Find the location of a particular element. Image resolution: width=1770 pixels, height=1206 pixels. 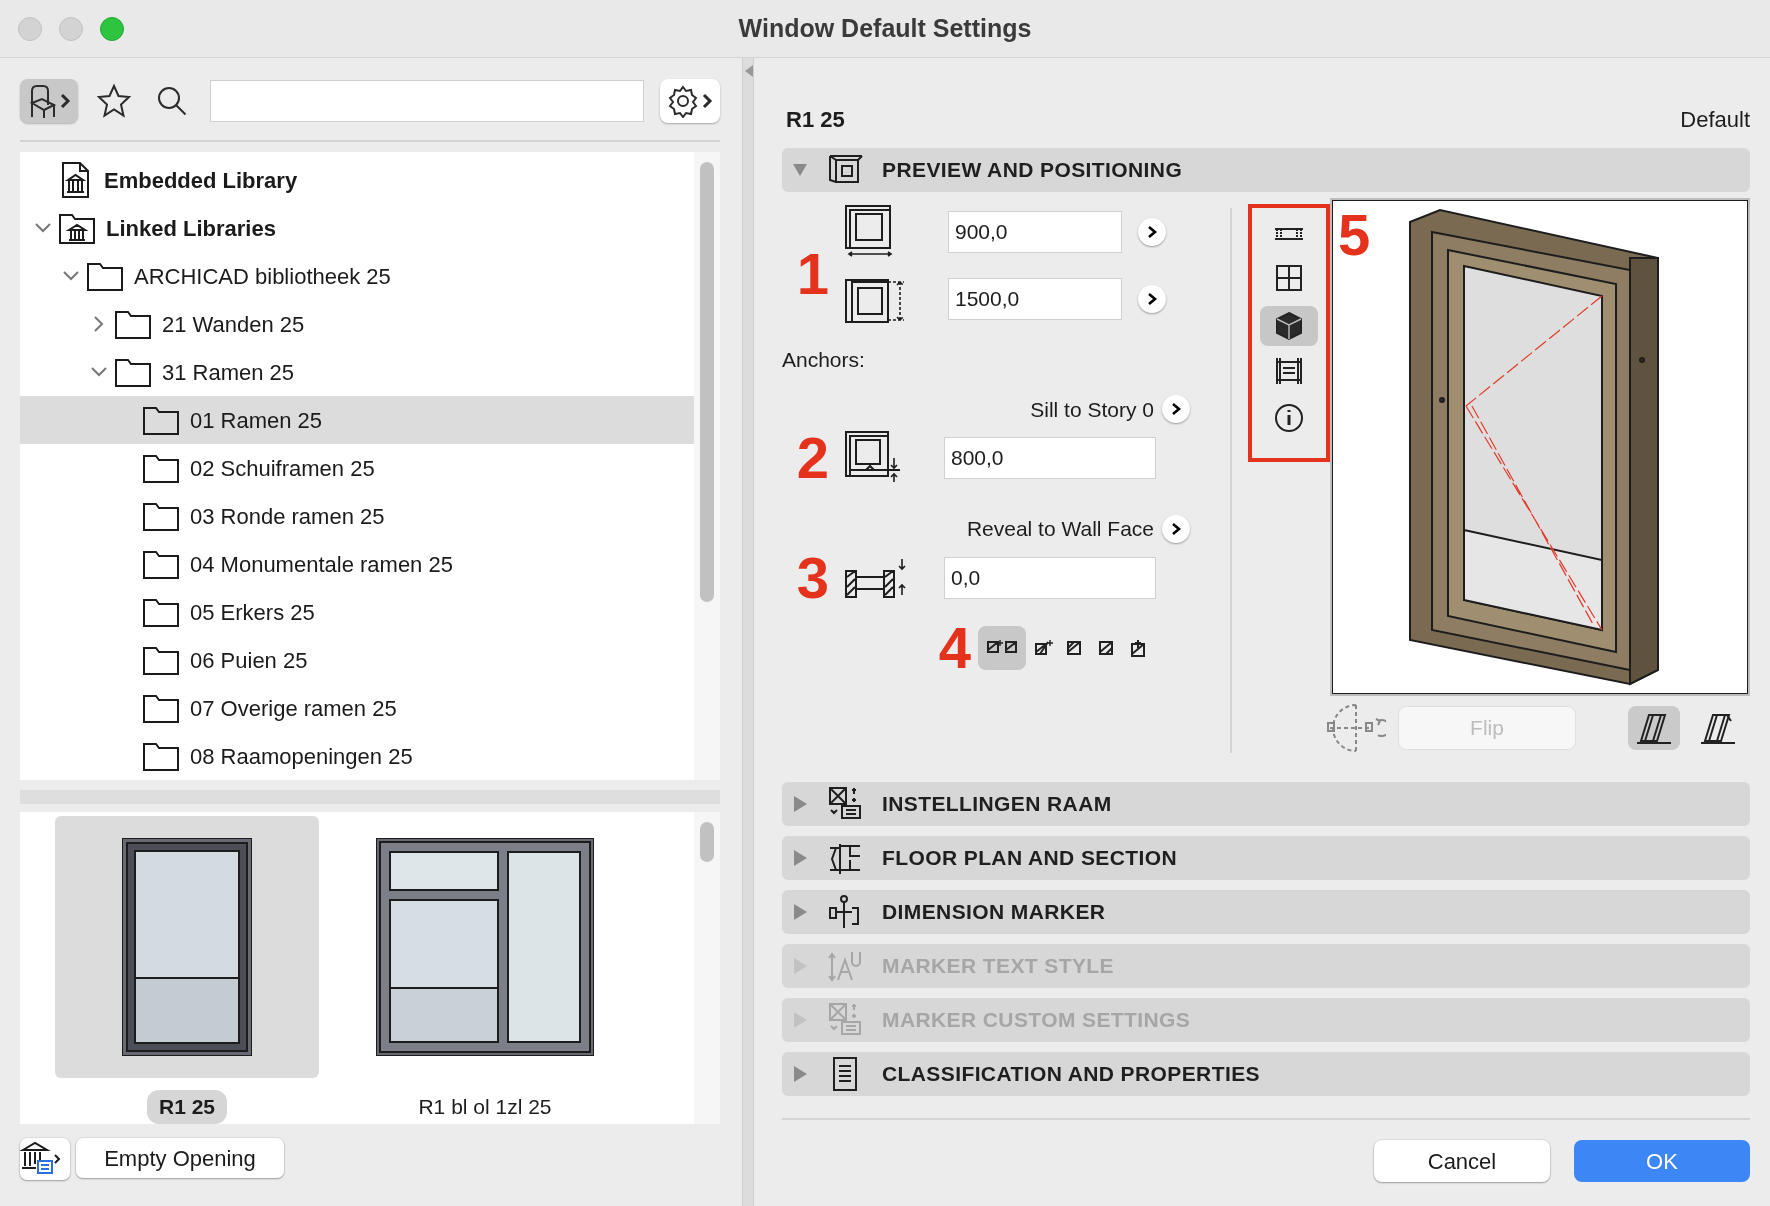

gear-icon is located at coordinates (683, 101).